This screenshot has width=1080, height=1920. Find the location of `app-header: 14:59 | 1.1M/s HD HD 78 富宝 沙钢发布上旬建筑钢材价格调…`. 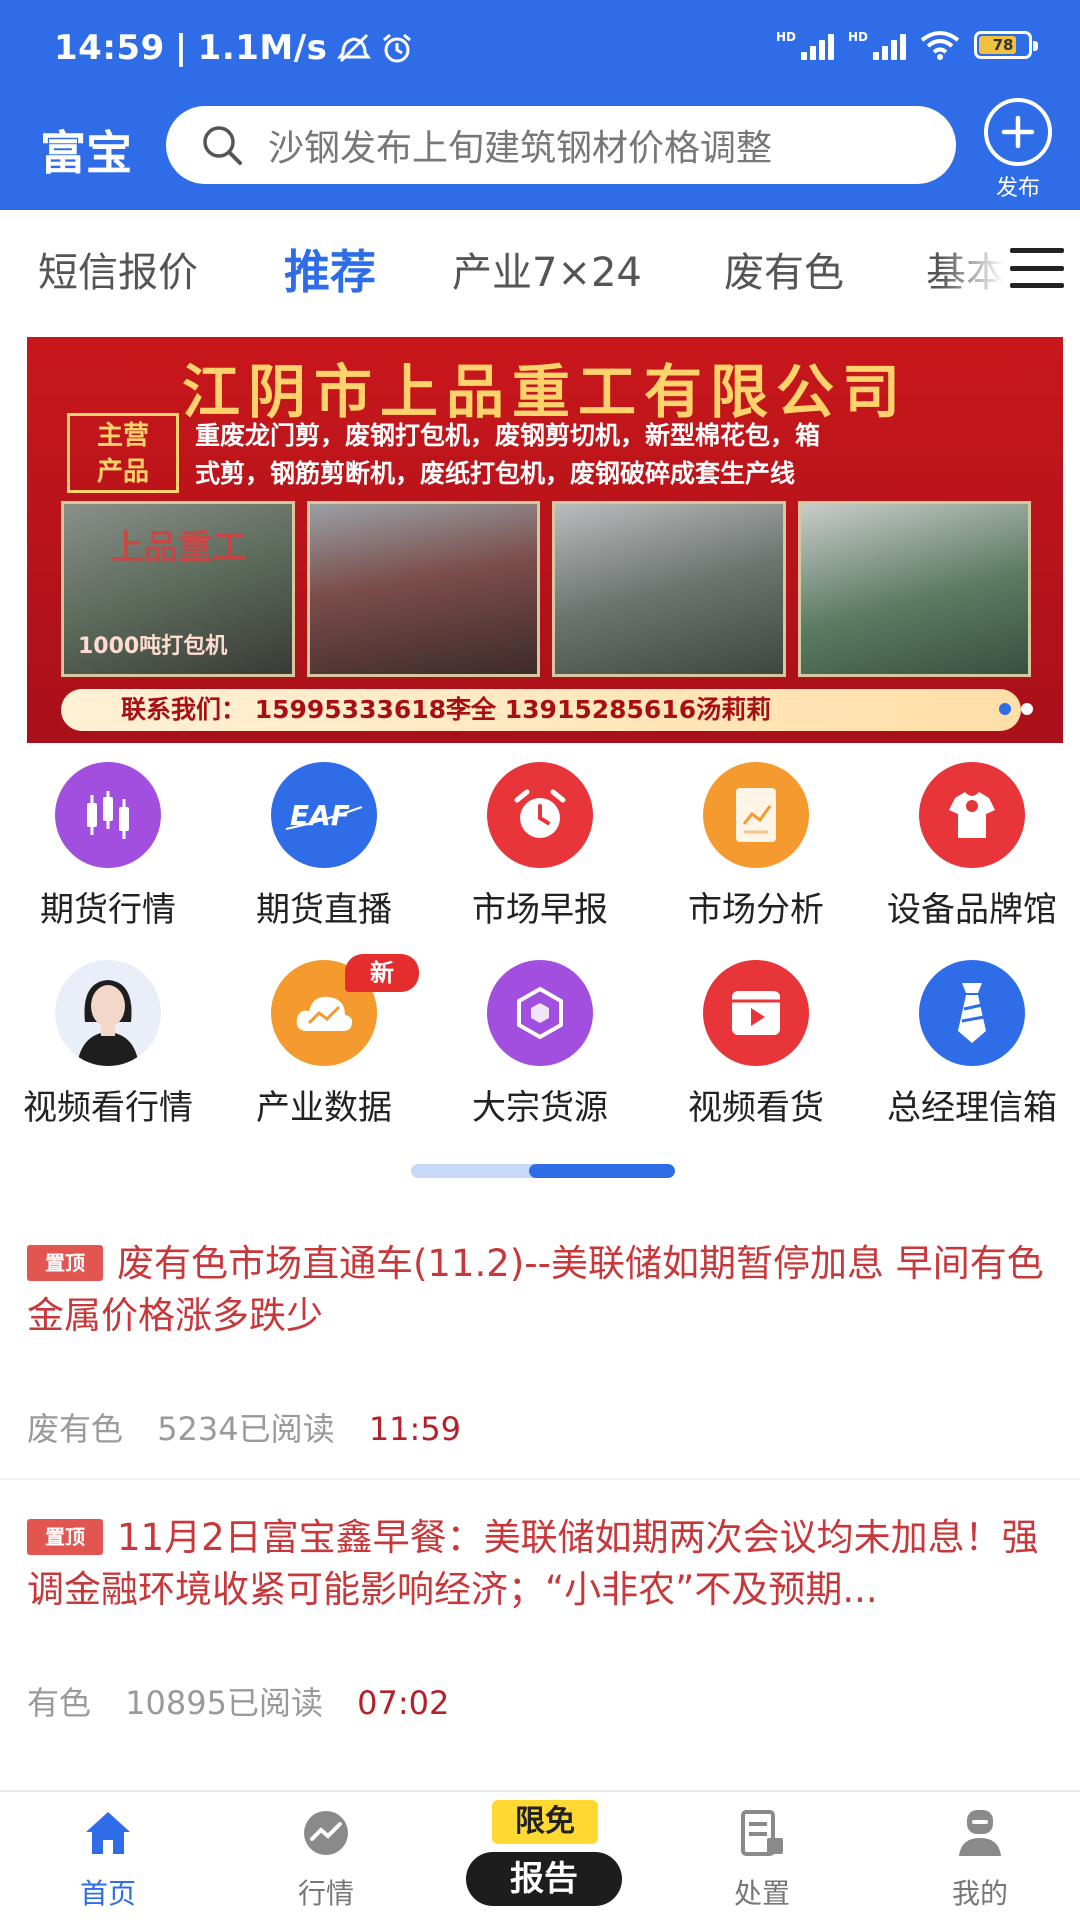

app-header: 14:59 | 1.1M/s HD HD 78 富宝 沙钢发布上旬建筑钢材价格调… is located at coordinates (540, 105).